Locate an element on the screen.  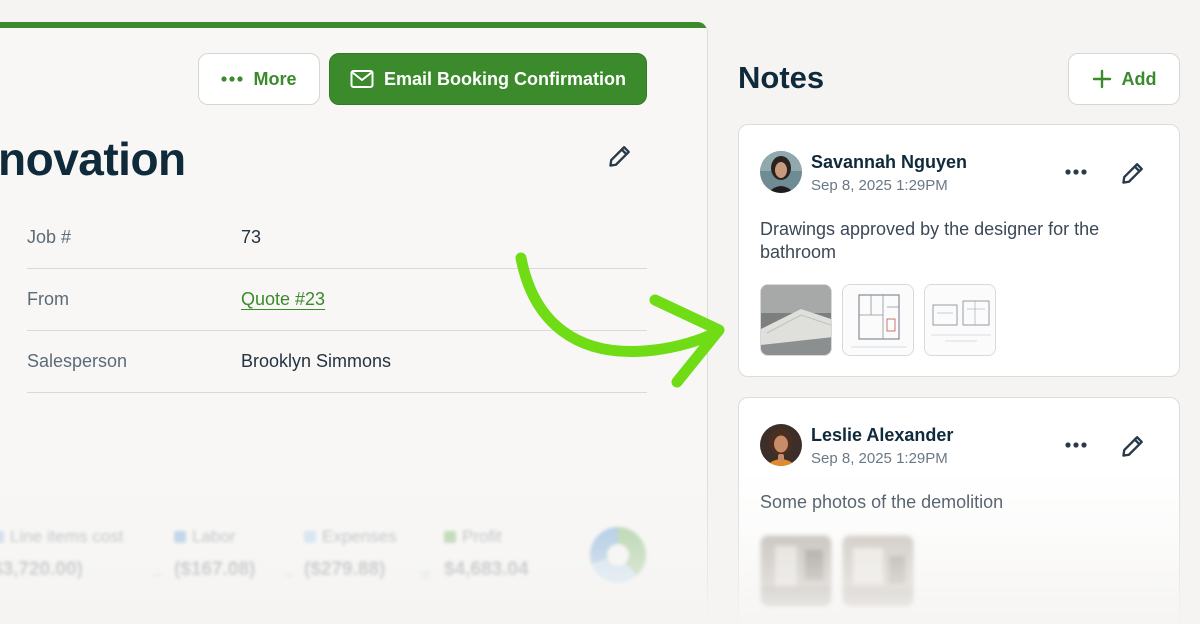
cost-label: Expenses is located at coordinates (359, 536).